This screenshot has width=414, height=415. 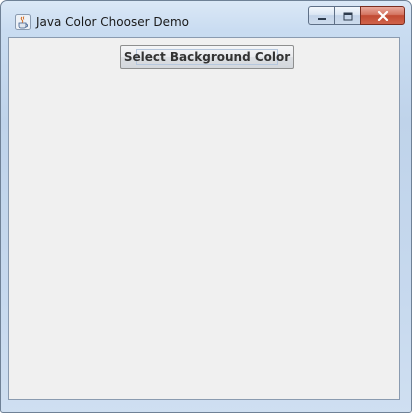 I want to click on maximize-icon, so click(x=348, y=15).